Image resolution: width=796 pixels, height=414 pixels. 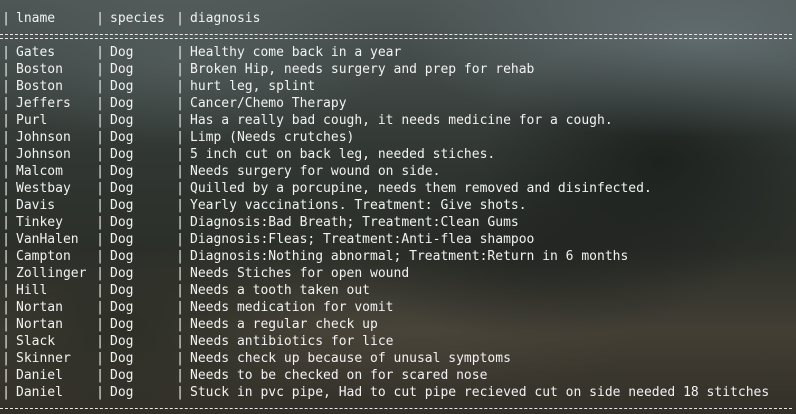 What do you see at coordinates (32, 120) in the screenshot?
I see `lname-cell: Purl` at bounding box center [32, 120].